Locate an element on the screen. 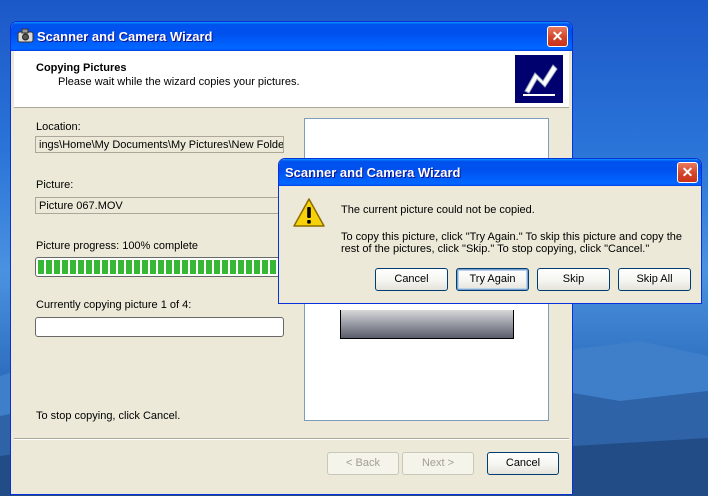 This screenshot has width=708, height=496. wizard-logo-icon is located at coordinates (539, 79).